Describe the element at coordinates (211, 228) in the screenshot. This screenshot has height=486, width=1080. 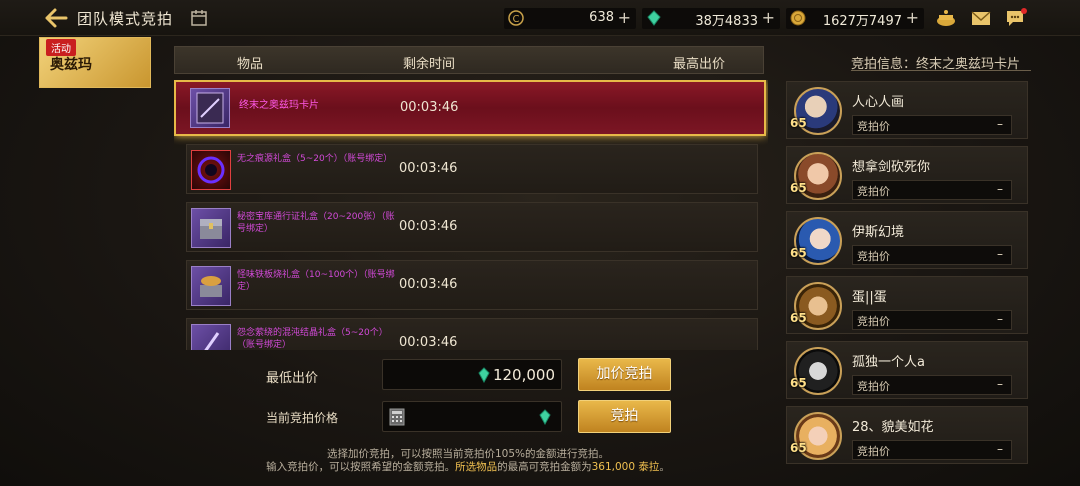
I see `treasure-box-icon` at that location.